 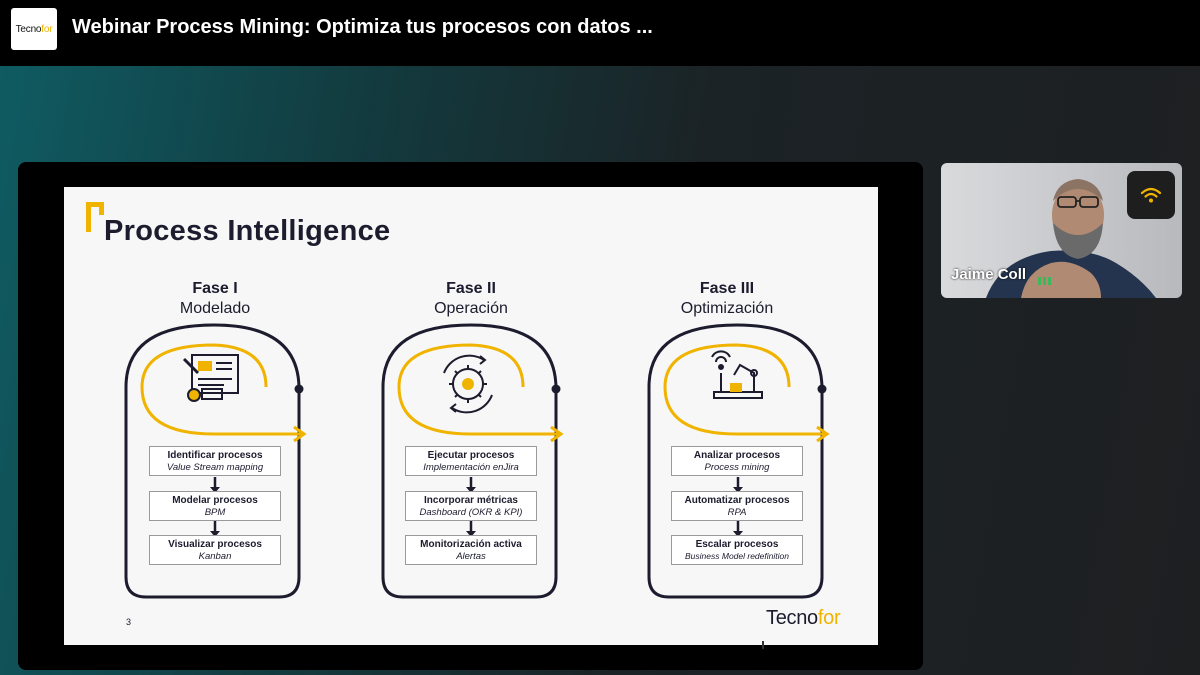 I want to click on talking-indicator, so click(x=1045, y=281).